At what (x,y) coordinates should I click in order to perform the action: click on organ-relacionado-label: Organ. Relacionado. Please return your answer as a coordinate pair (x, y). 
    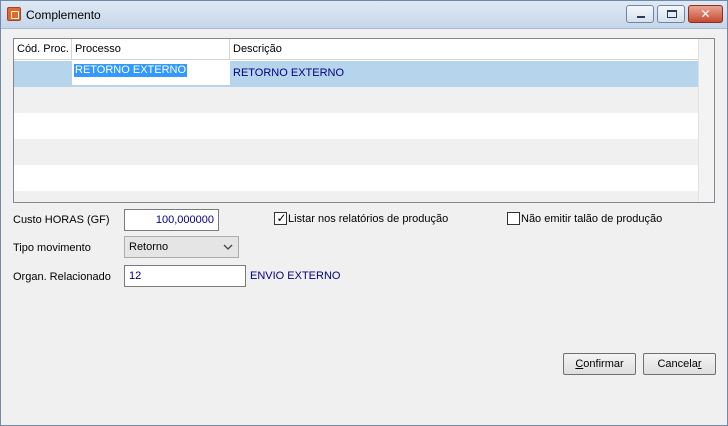
    Looking at the image, I should click on (62, 277).